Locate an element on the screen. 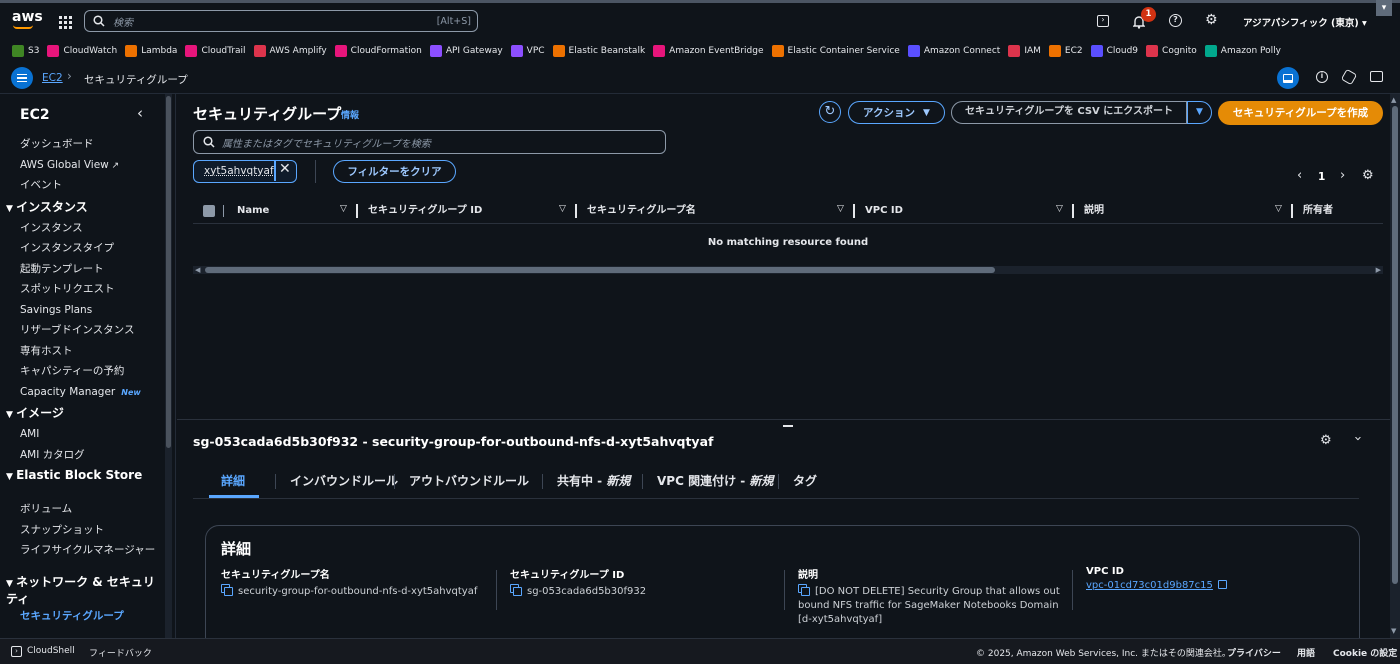 The image size is (1400, 664). services-grid-icon is located at coordinates (65, 21).